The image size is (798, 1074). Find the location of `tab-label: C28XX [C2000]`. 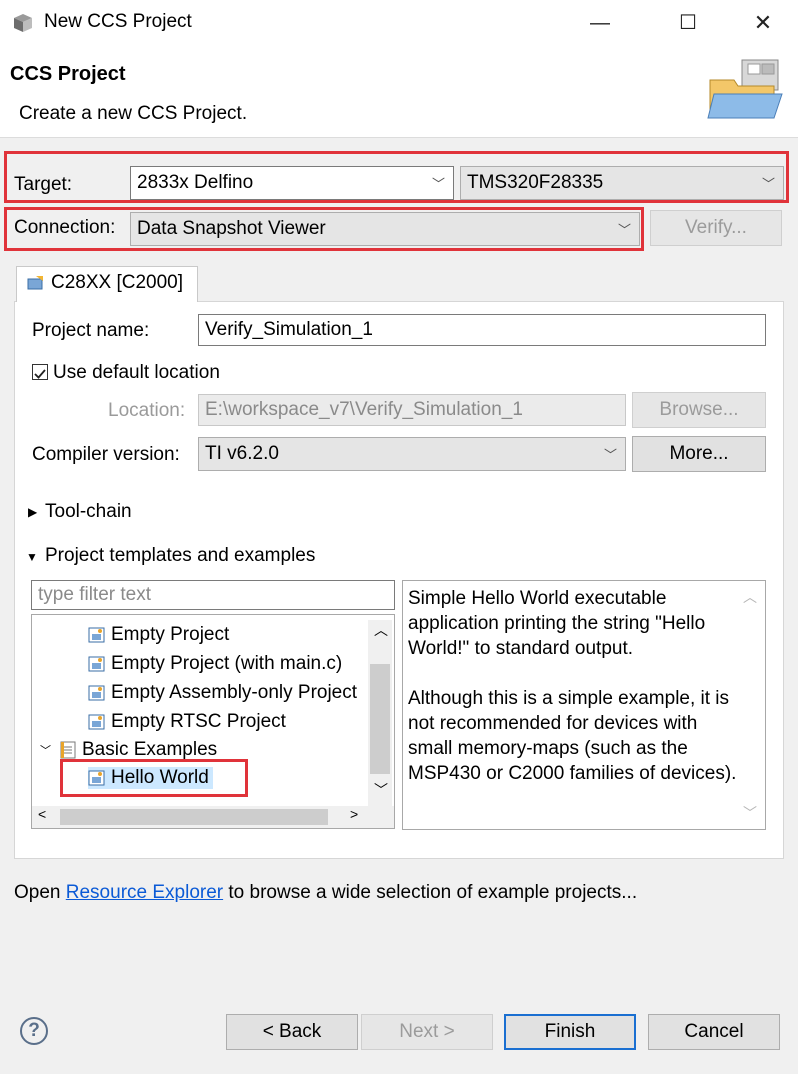

tab-label: C28XX [C2000] is located at coordinates (117, 282).